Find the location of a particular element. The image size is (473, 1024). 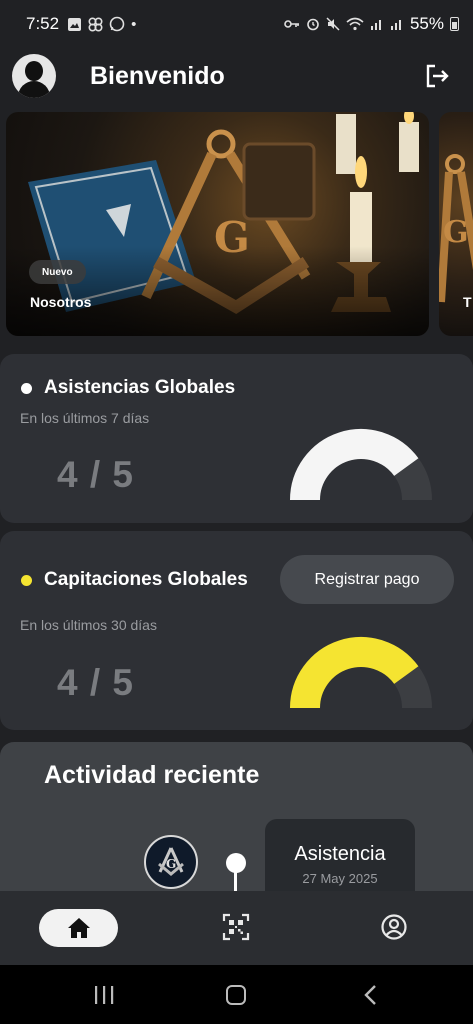

notification-icons: • is located at coordinates (101, 24).